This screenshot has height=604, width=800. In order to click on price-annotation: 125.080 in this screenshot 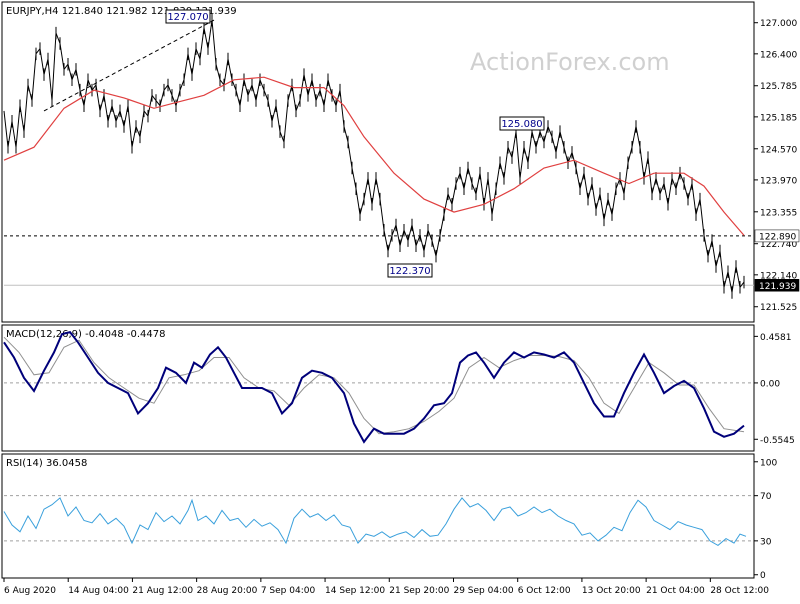, I will do `click(522, 123)`.